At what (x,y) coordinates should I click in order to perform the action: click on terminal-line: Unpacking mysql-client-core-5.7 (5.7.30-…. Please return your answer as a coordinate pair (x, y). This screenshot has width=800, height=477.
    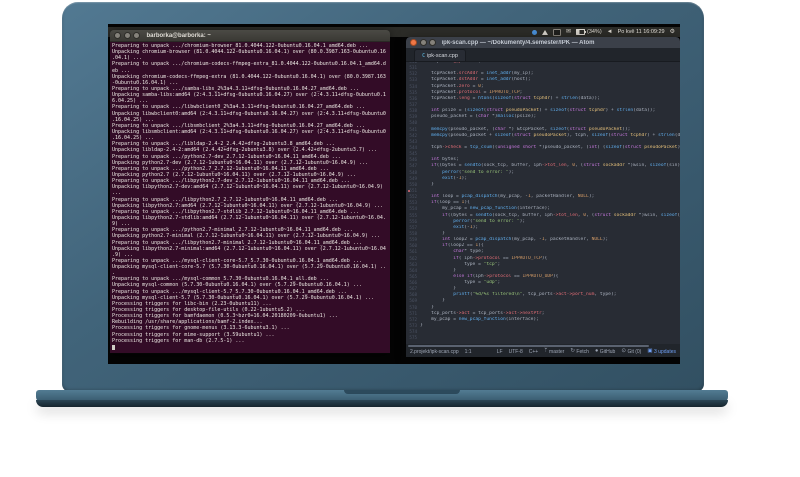
    Looking at the image, I should click on (249, 267).